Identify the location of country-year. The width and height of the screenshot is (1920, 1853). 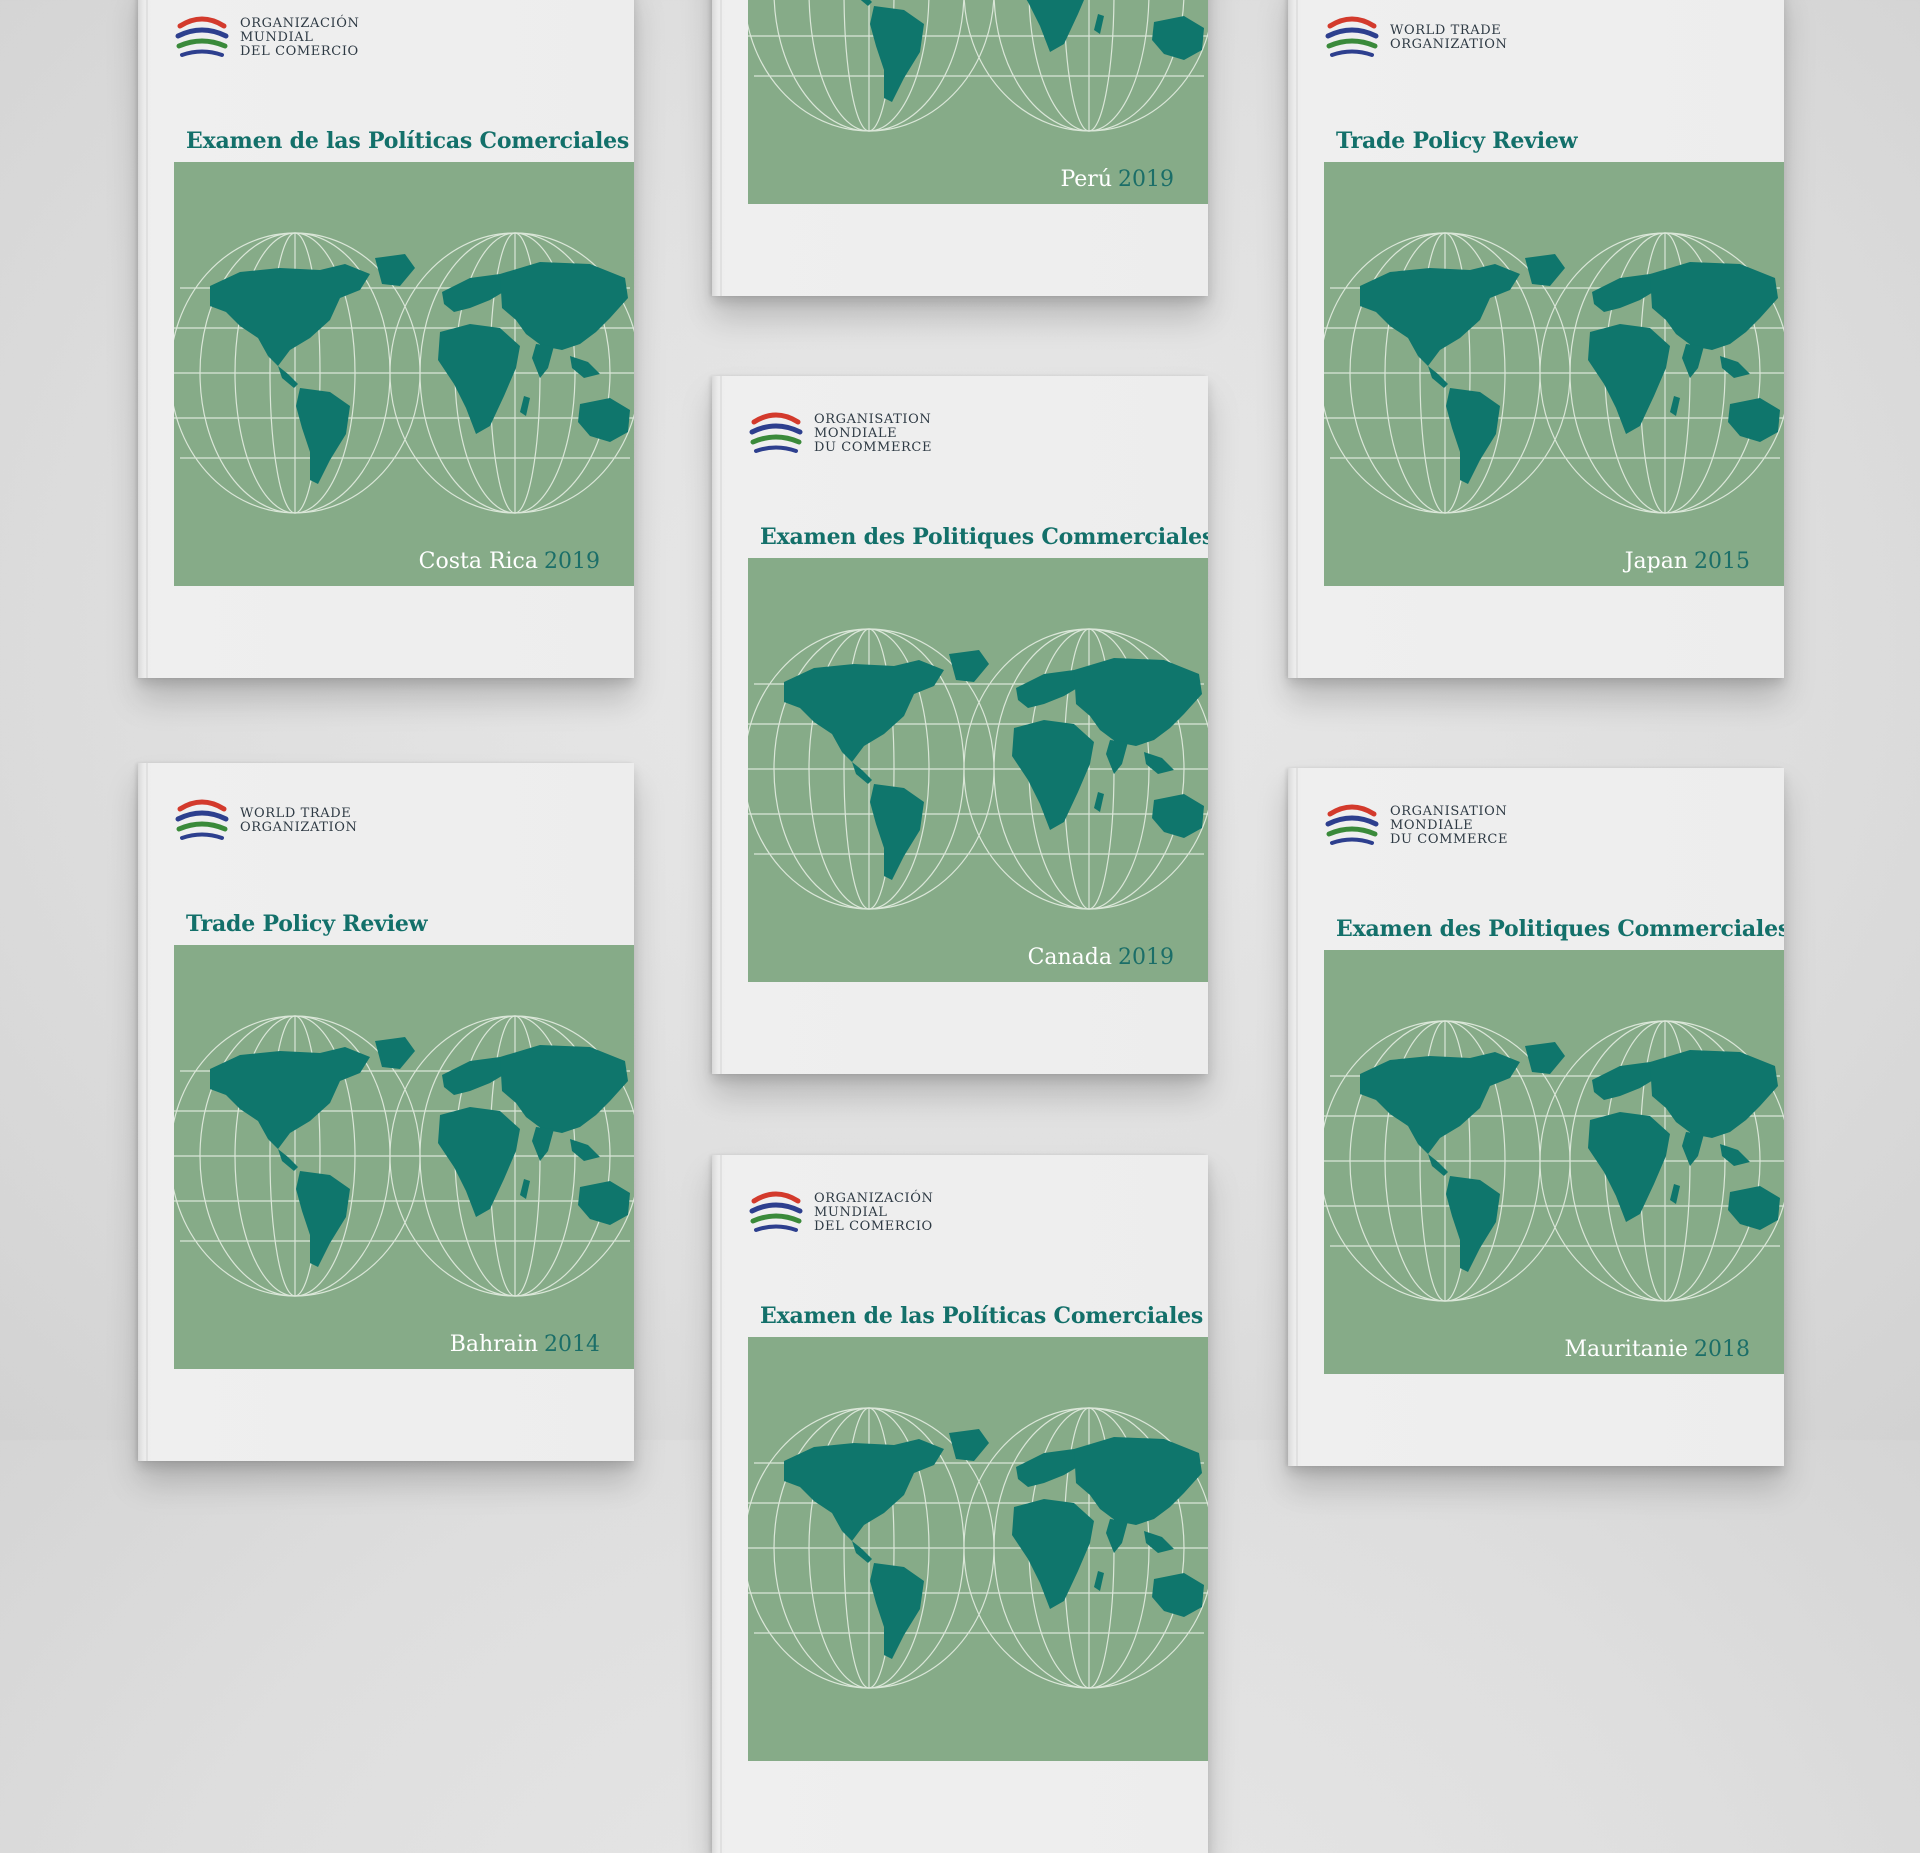
(1171, 1736).